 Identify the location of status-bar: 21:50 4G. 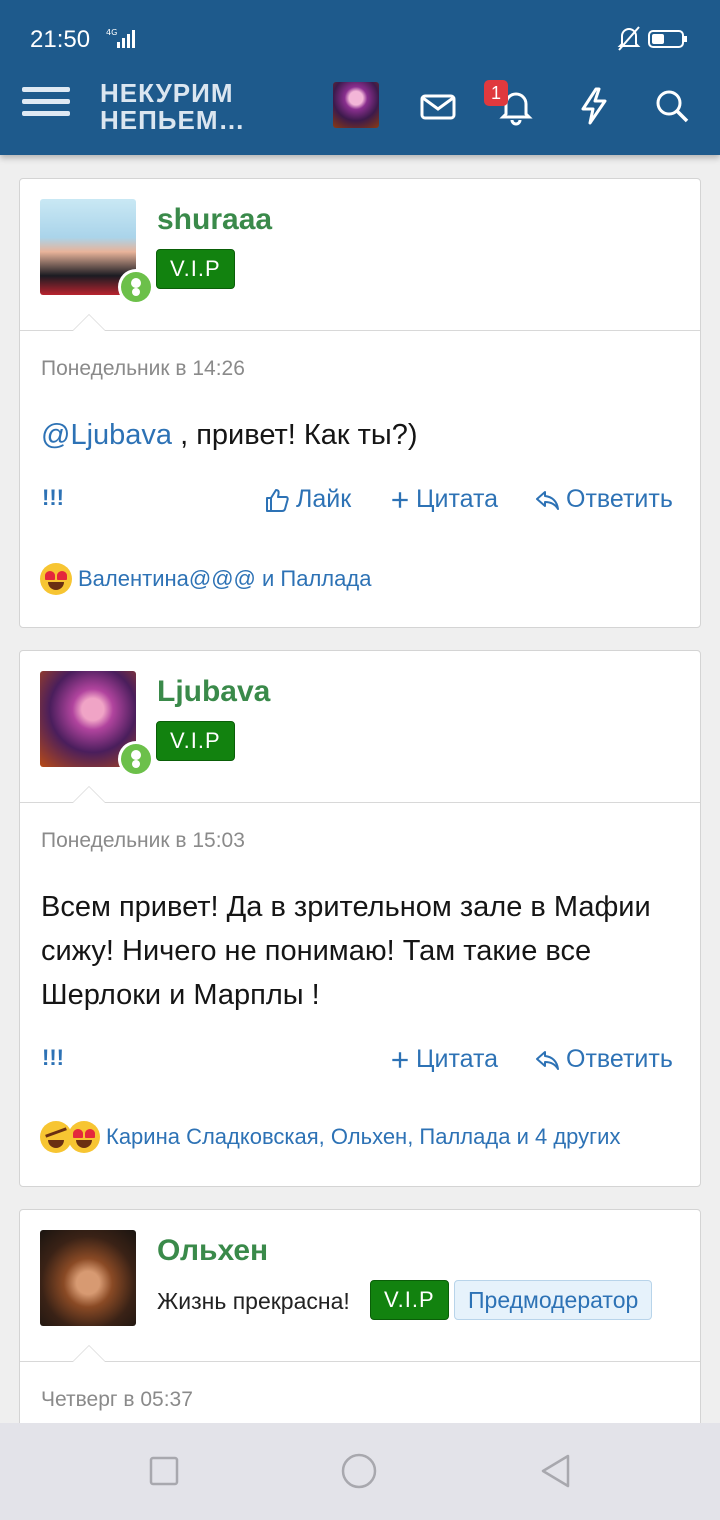
(360, 36).